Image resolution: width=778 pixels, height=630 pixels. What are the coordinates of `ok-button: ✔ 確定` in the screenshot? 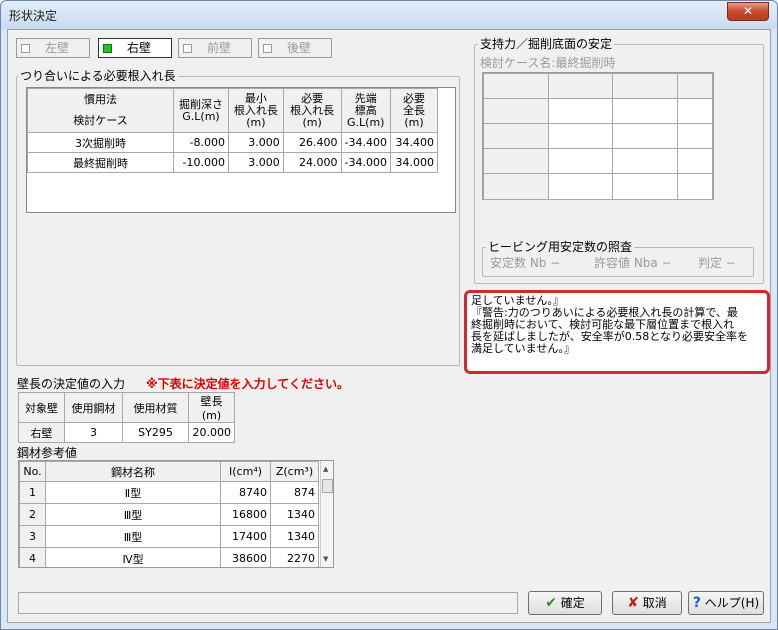 It's located at (565, 603).